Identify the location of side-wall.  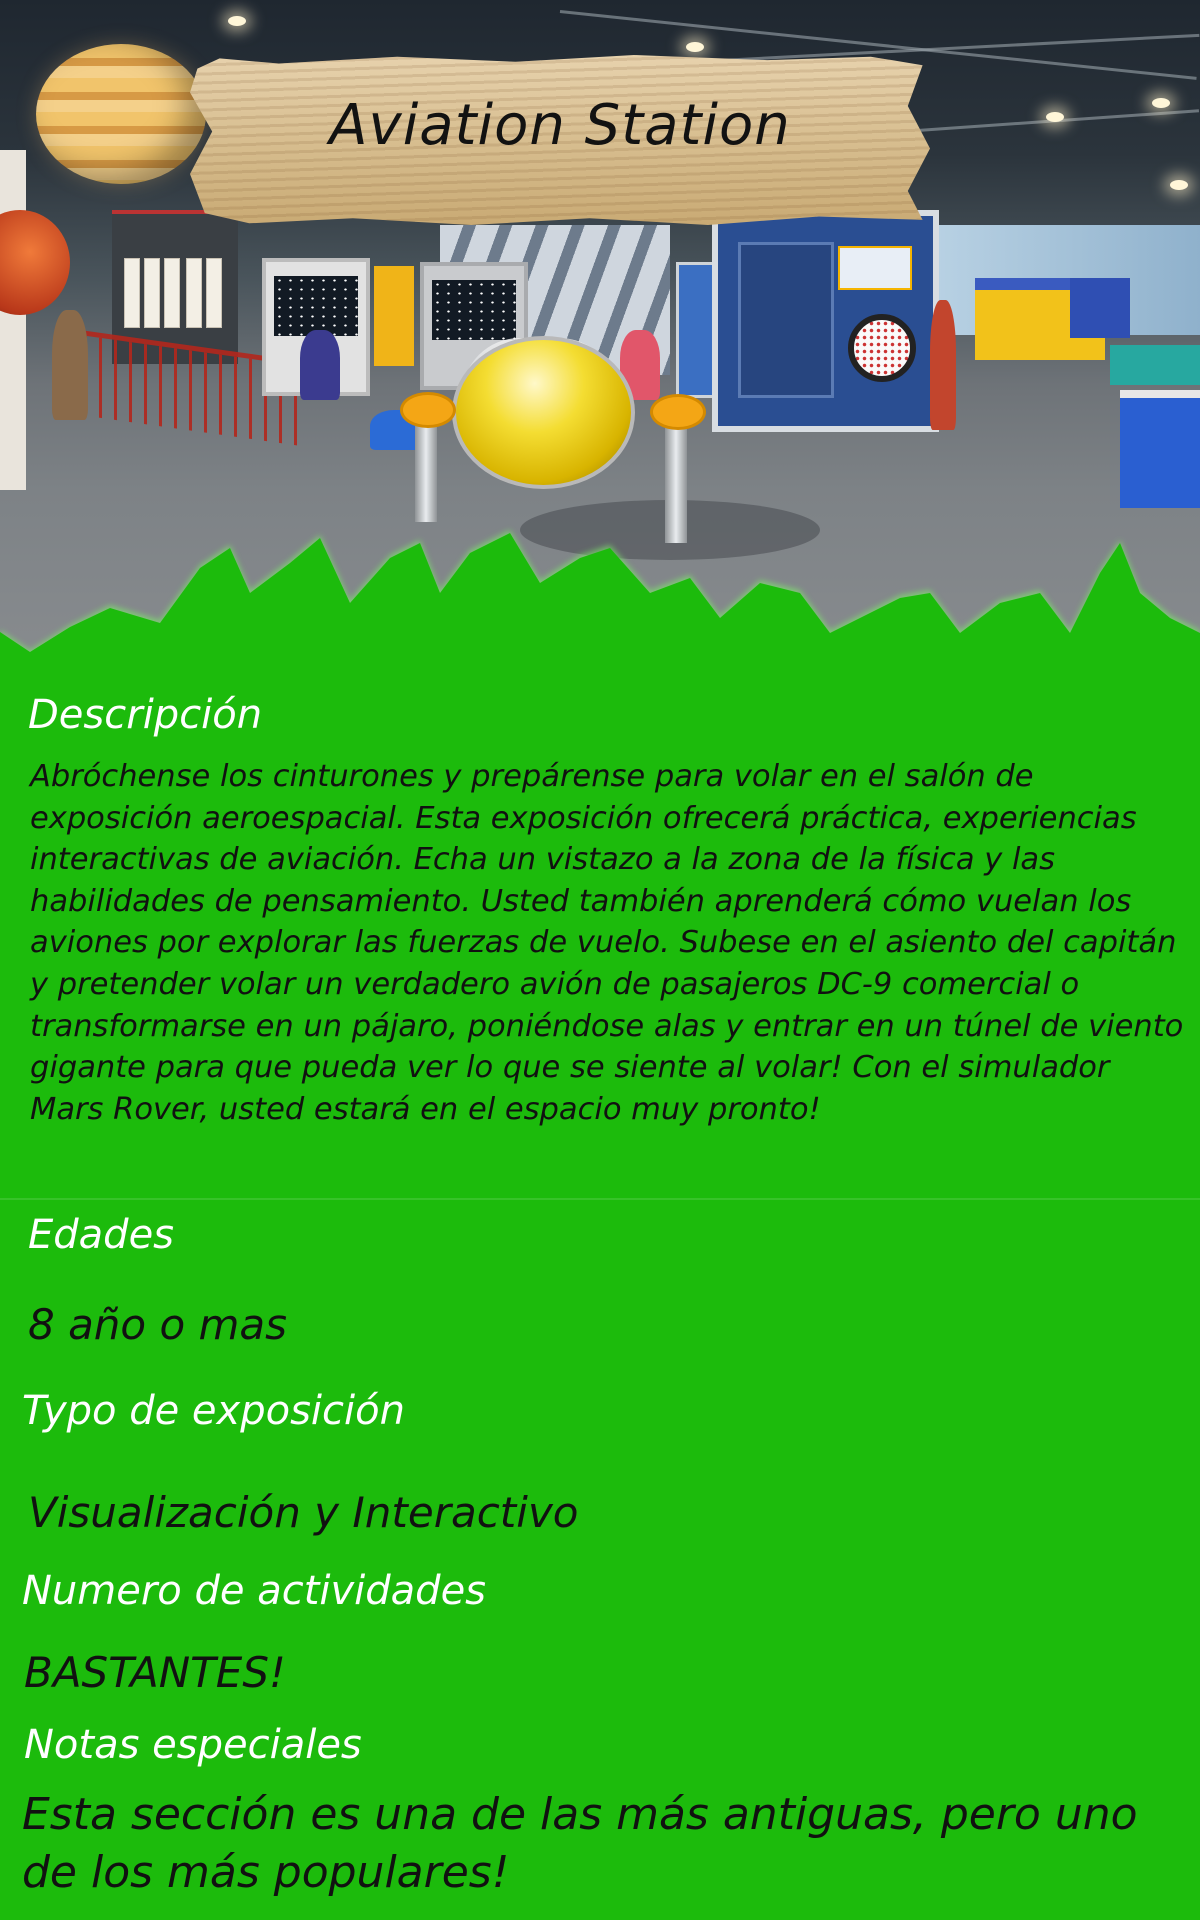
(13, 320).